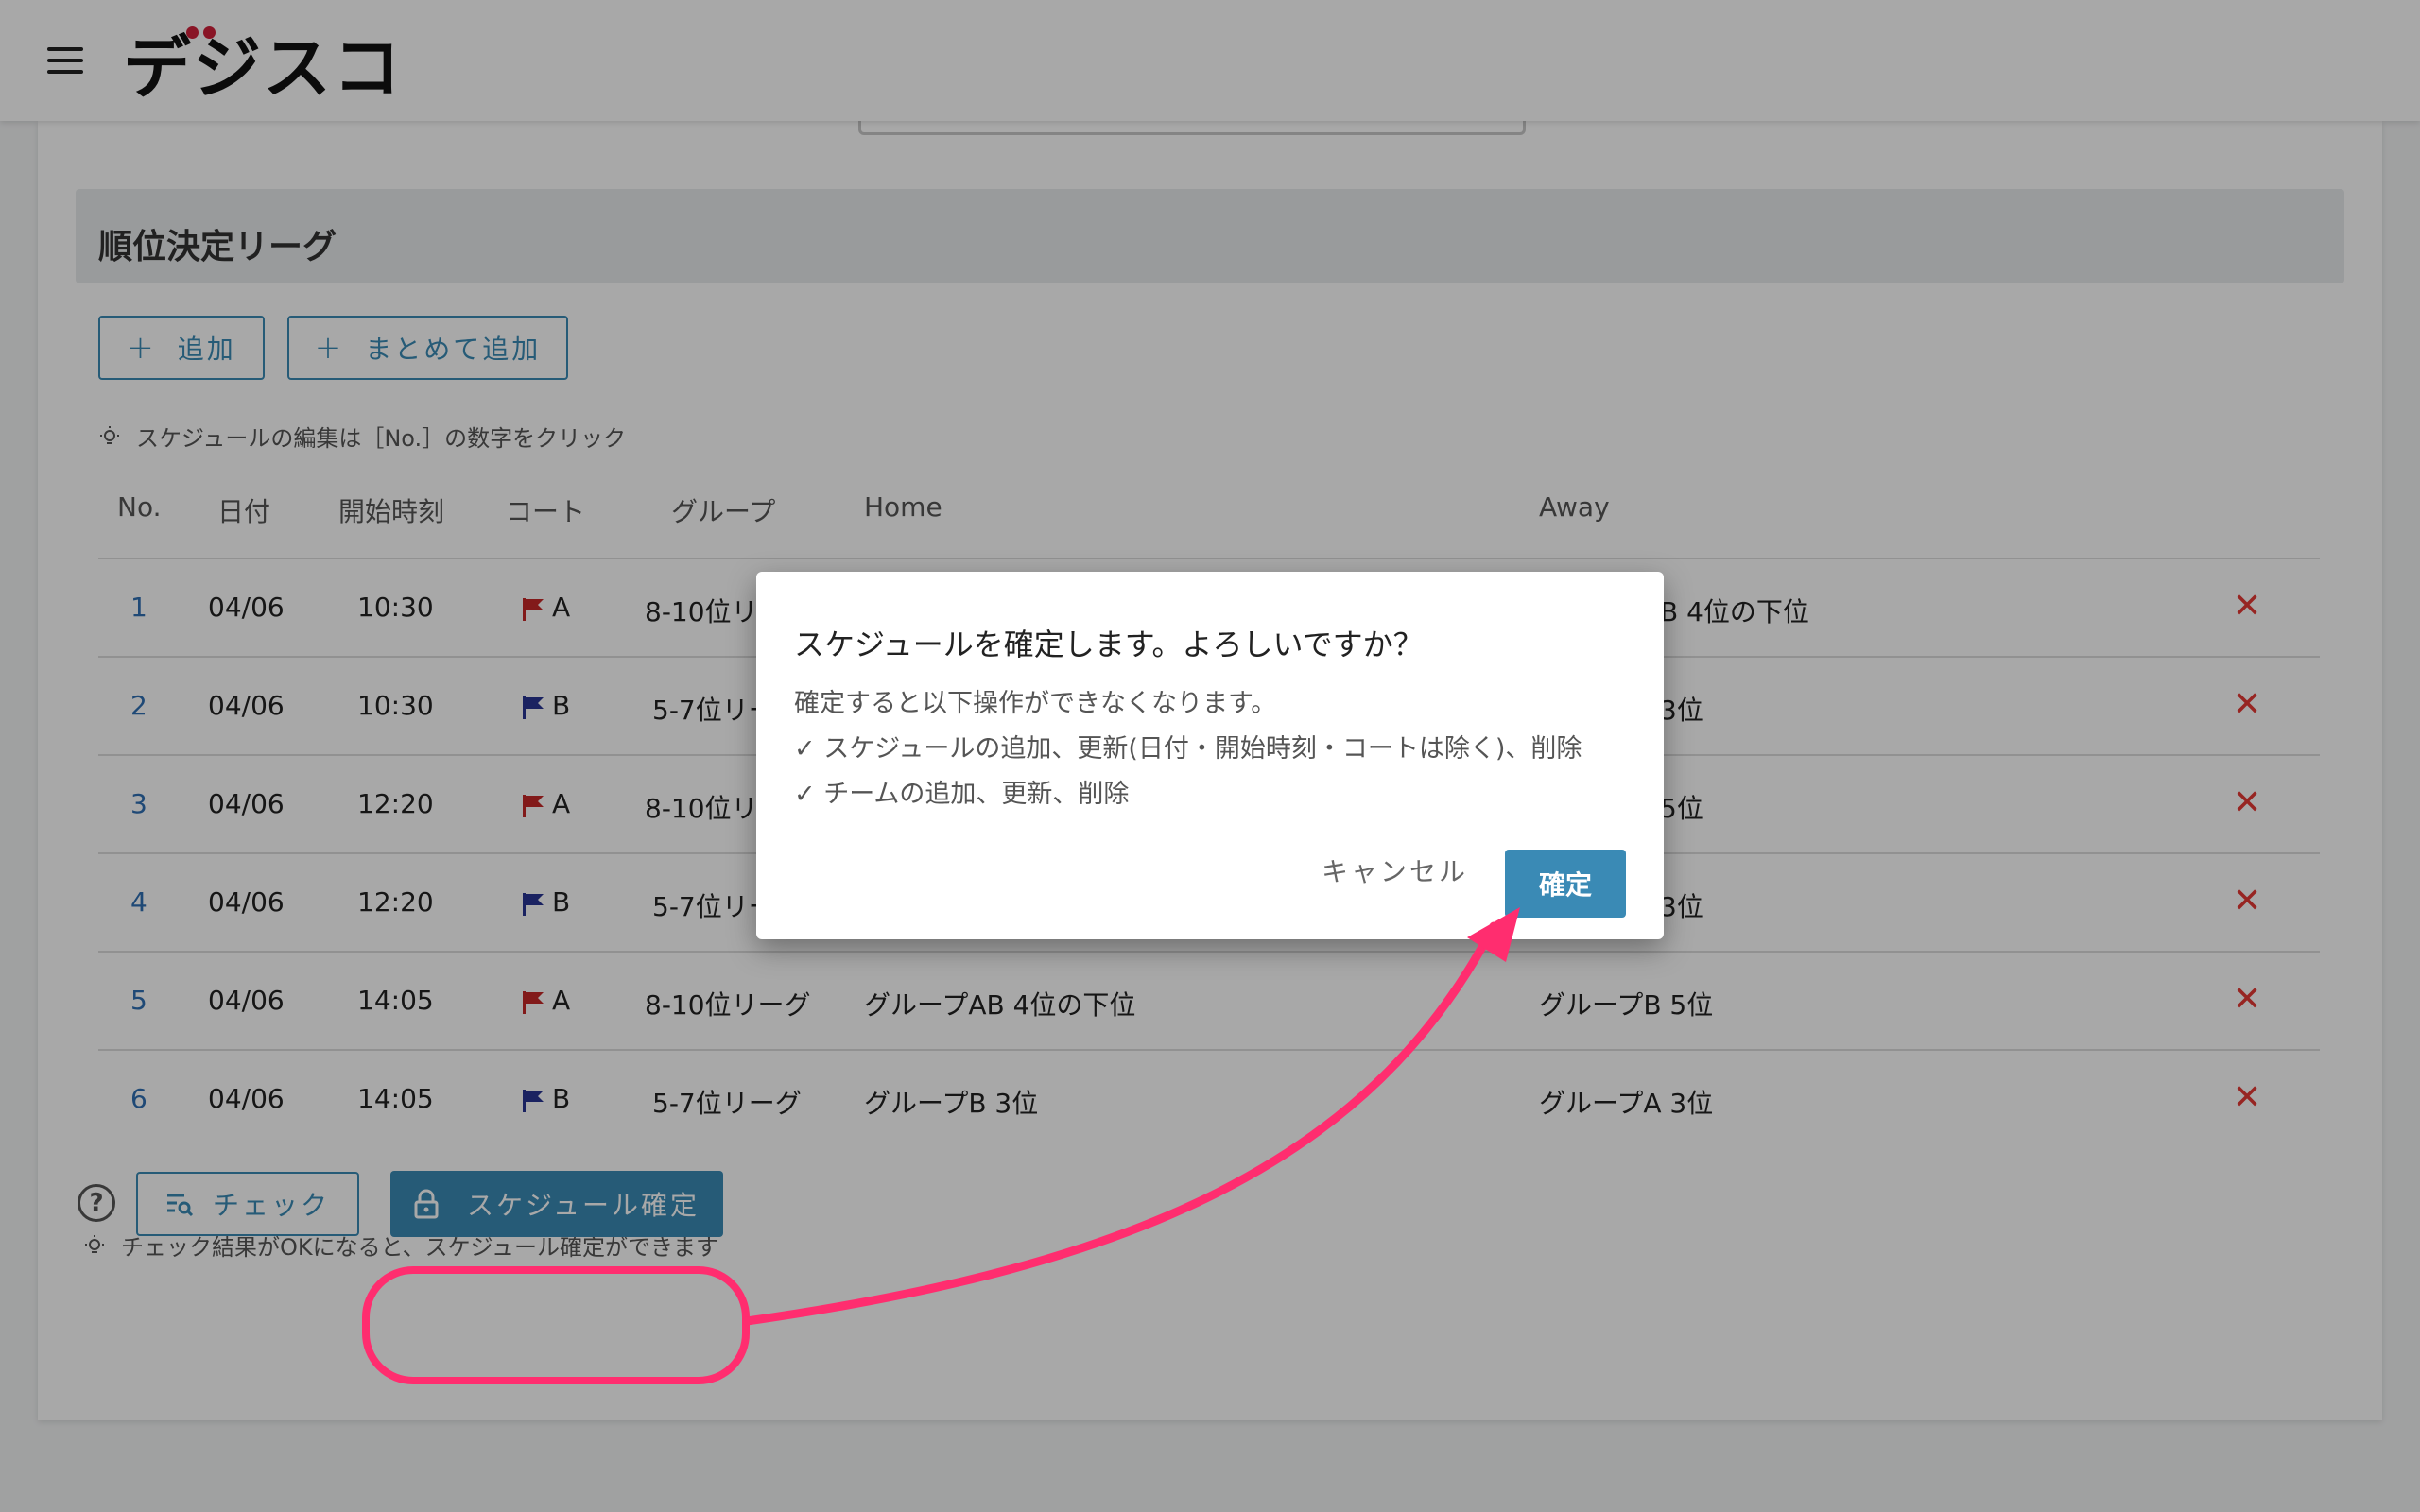 Image resolution: width=2420 pixels, height=1512 pixels. I want to click on dialog-line: ✓ チームの追加、更新、削除, so click(962, 794).